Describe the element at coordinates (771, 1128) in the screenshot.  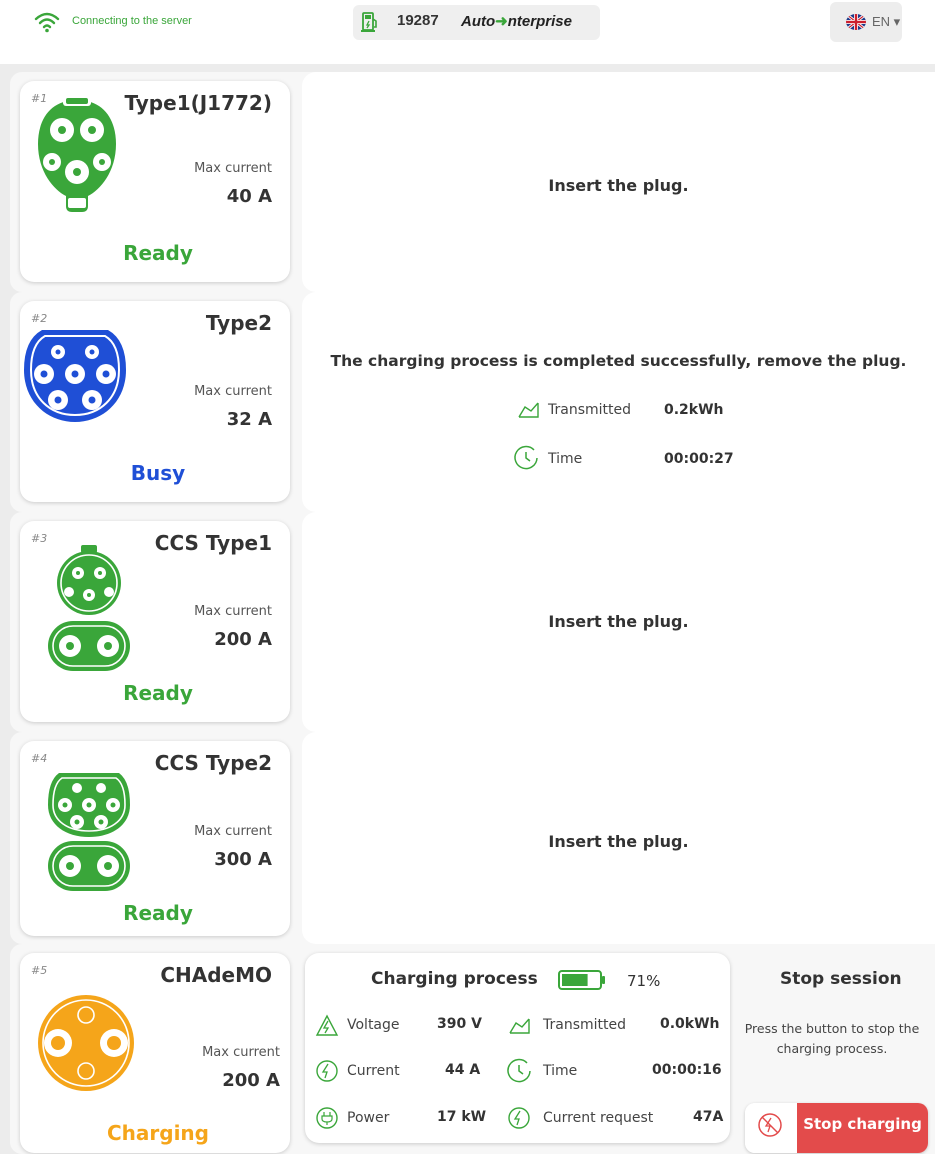
I see `no-charging-icon` at that location.